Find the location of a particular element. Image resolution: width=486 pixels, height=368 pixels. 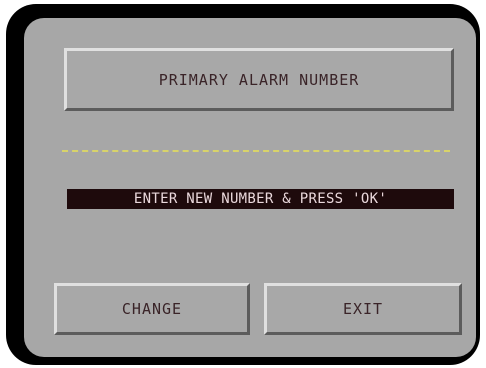

instruction-prompt: ENTER NEW NUMBER & PRESS 'OK' is located at coordinates (260, 199).